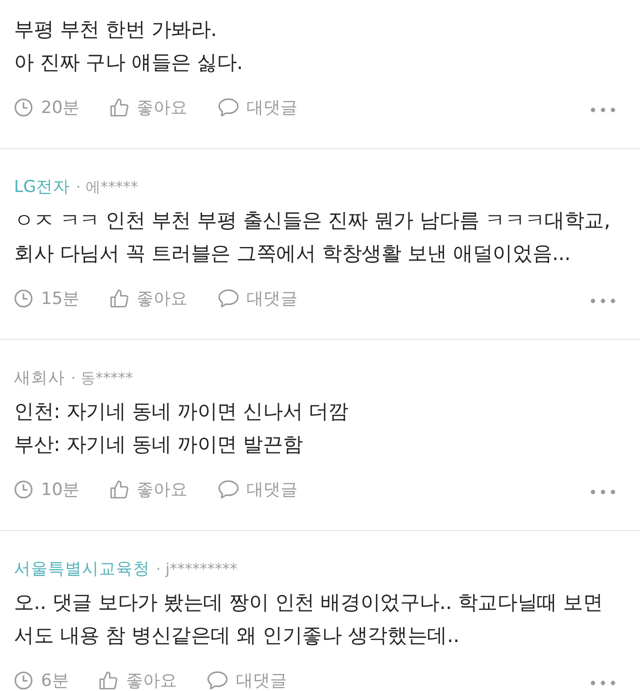 The height and width of the screenshot is (691, 640). What do you see at coordinates (197, 569) in the screenshot?
I see `author-id: · j*********` at bounding box center [197, 569].